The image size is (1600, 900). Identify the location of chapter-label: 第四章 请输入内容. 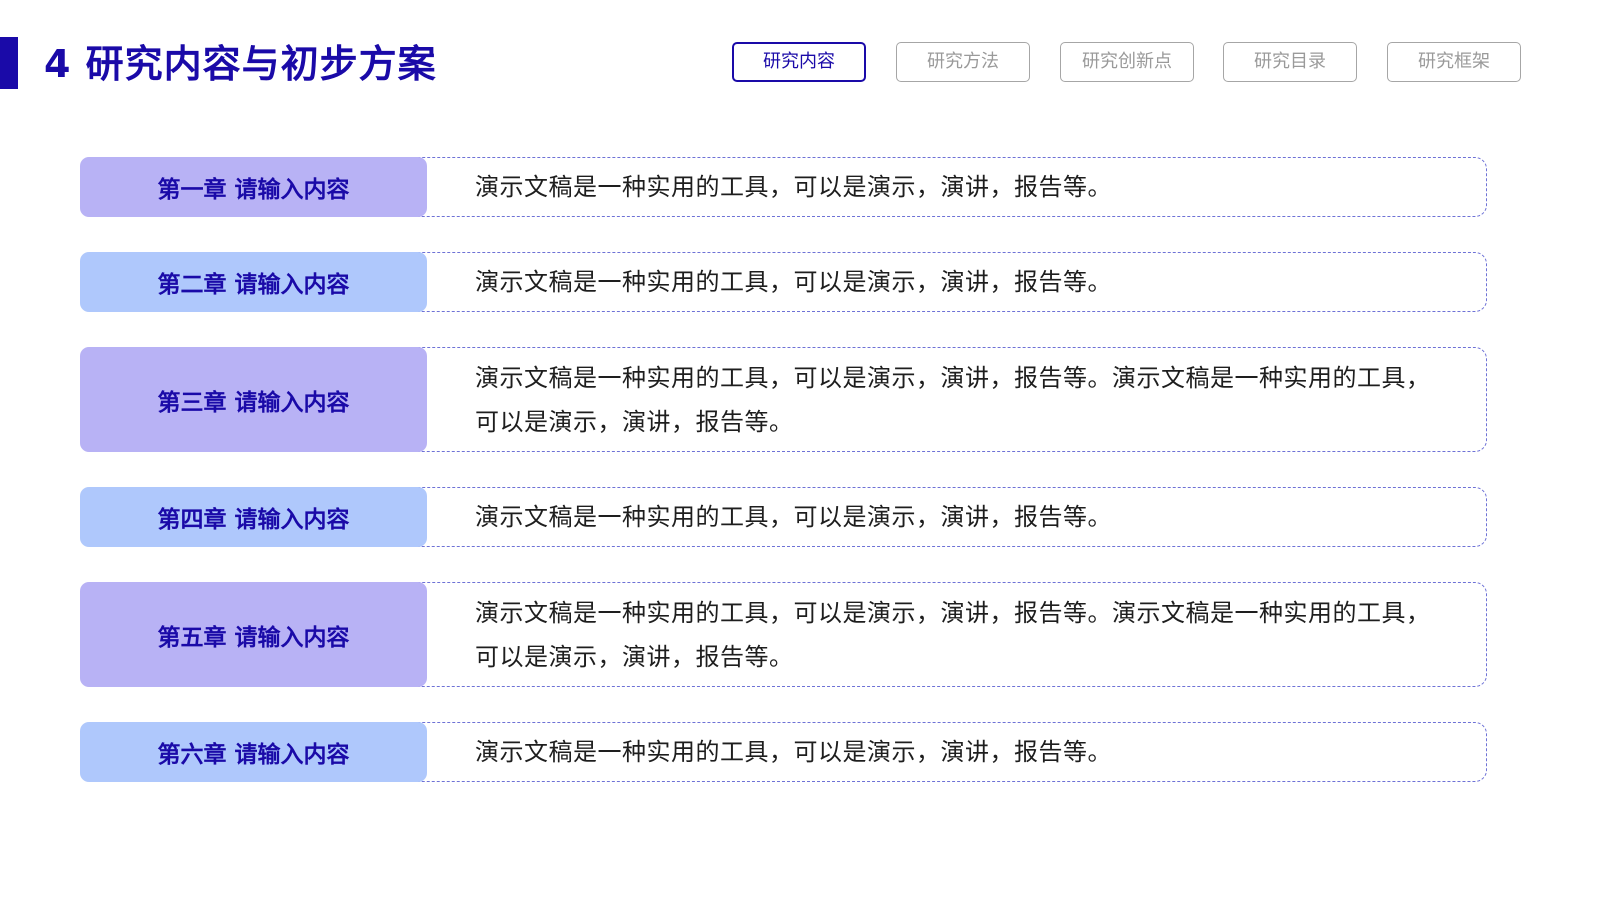
(253, 517).